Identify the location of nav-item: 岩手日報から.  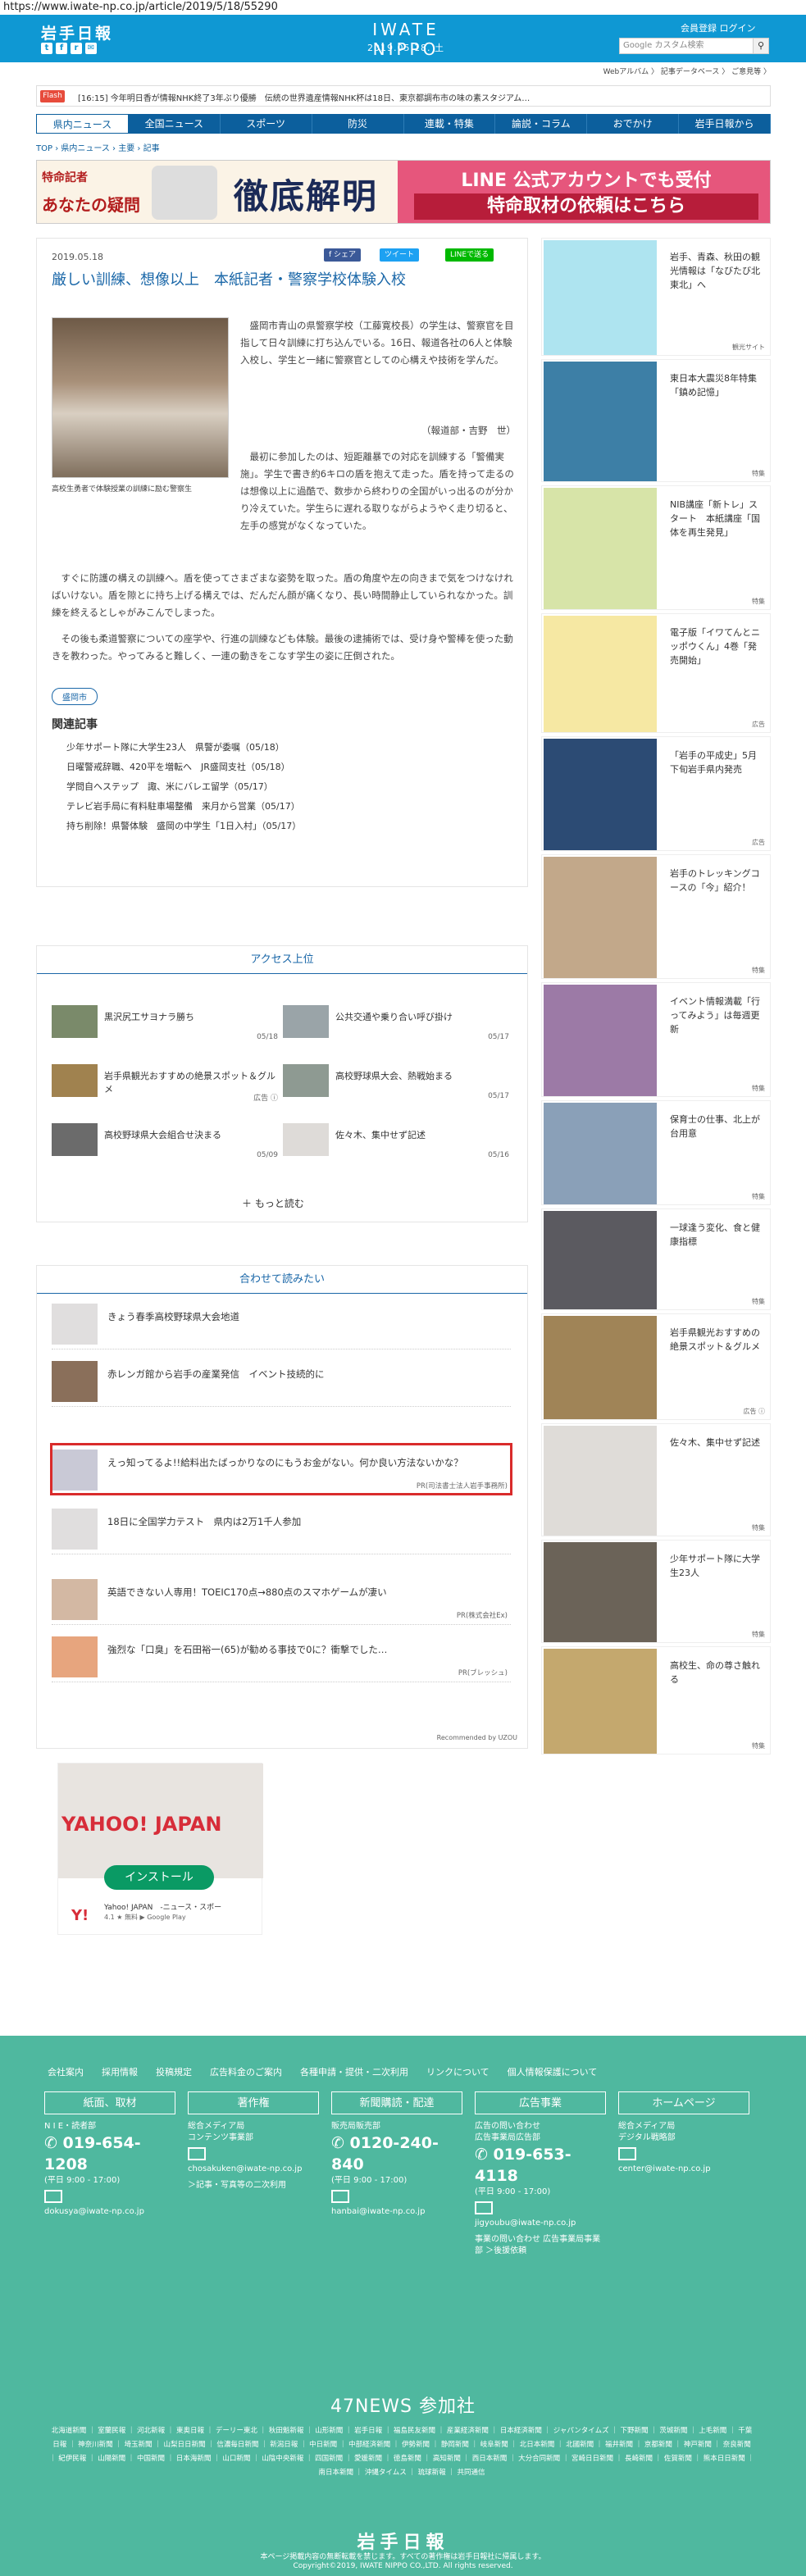
(725, 124).